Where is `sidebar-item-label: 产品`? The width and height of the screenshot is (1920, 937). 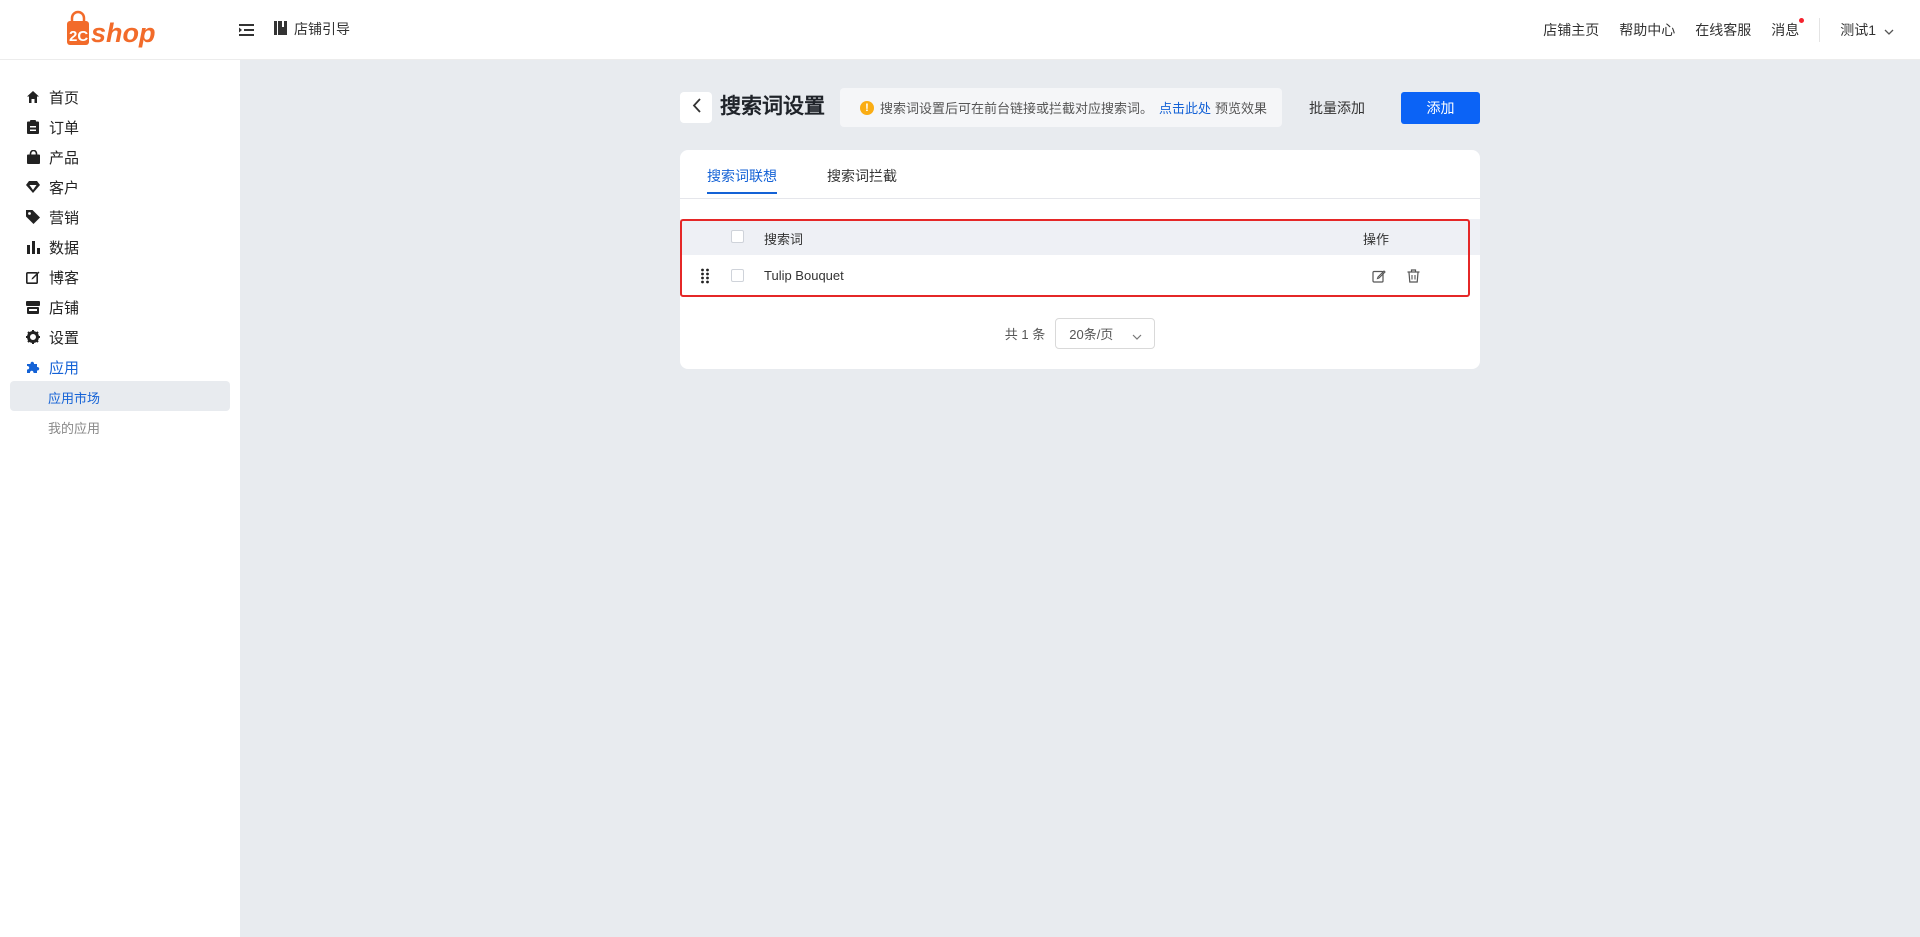 sidebar-item-label: 产品 is located at coordinates (64, 158).